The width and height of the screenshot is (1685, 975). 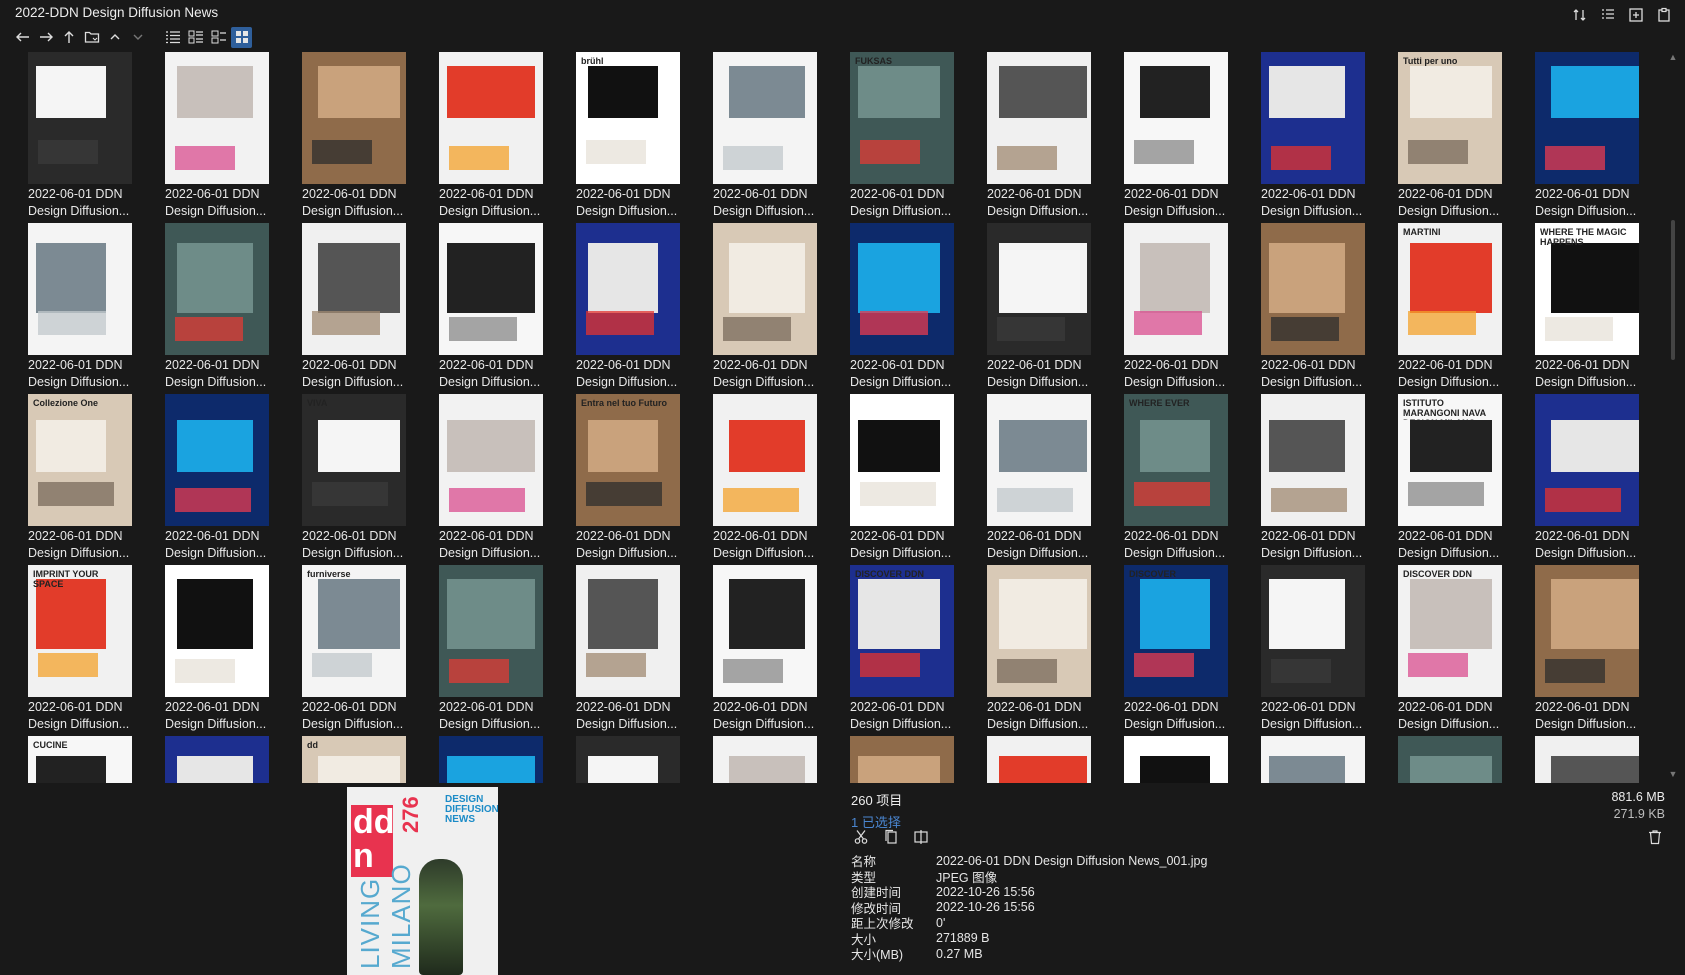 What do you see at coordinates (1673, 58) in the screenshot?
I see `scroll-up-icon: ▲` at bounding box center [1673, 58].